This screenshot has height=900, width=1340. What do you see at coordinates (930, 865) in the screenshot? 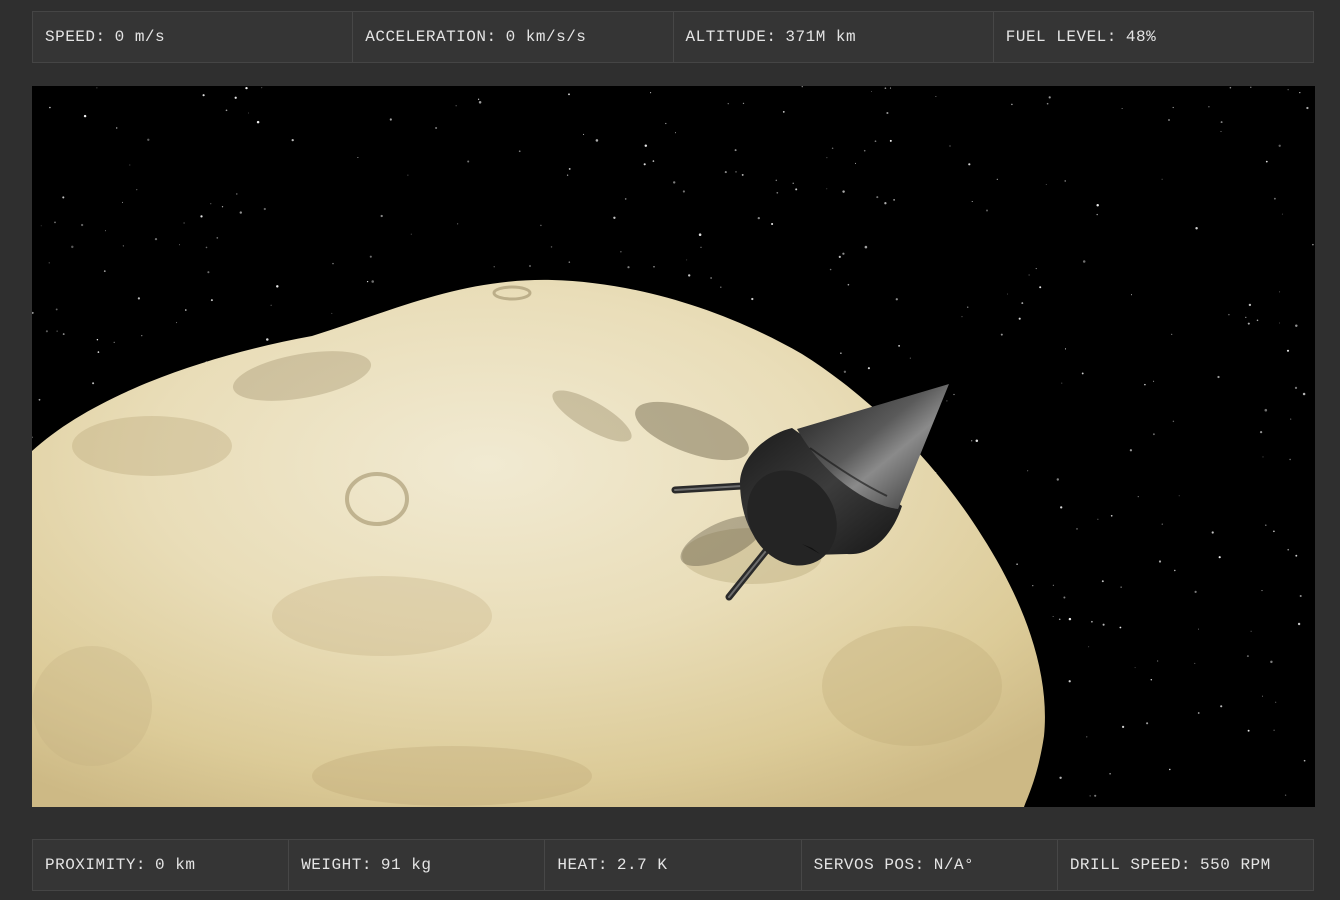
I see `servos-pos-readout: SERVOS POS: N/A°` at bounding box center [930, 865].